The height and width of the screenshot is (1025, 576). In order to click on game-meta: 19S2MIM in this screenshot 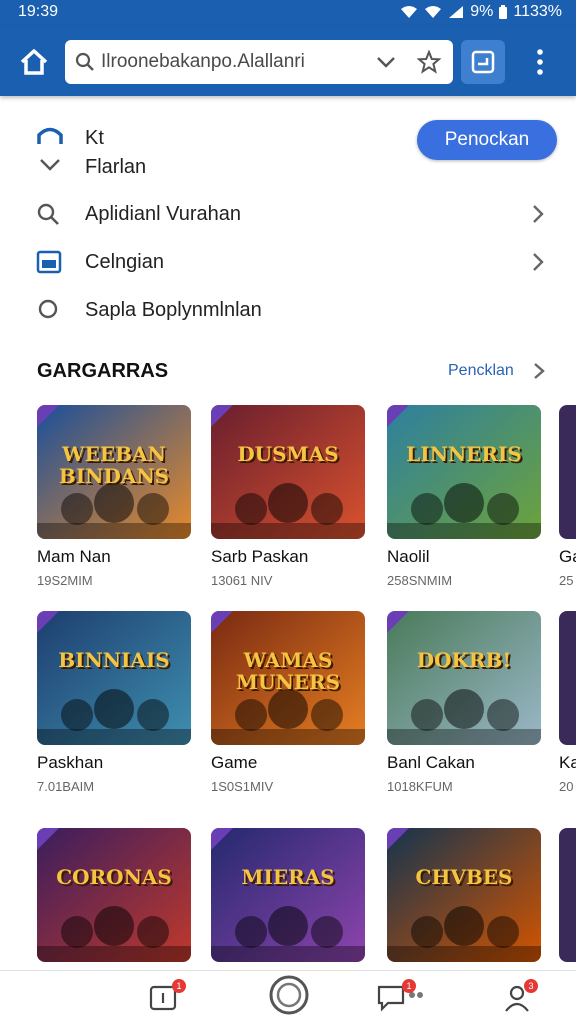, I will do `click(65, 580)`.